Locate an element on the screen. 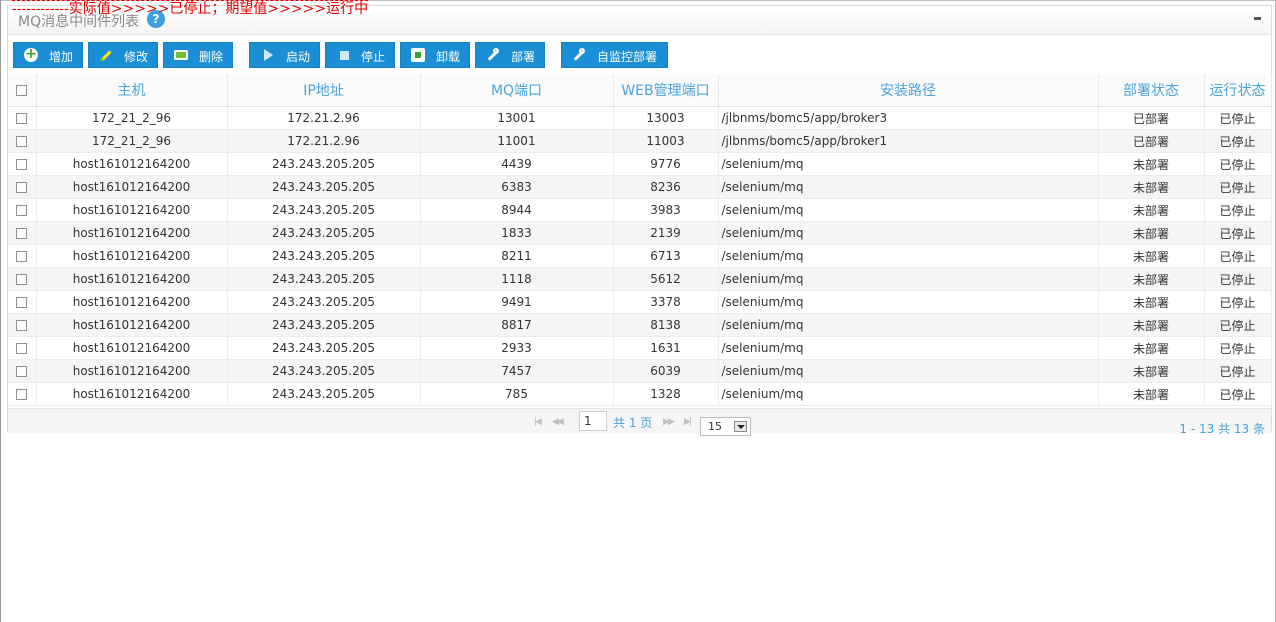  delete-button-label: 删除 is located at coordinates (211, 57).